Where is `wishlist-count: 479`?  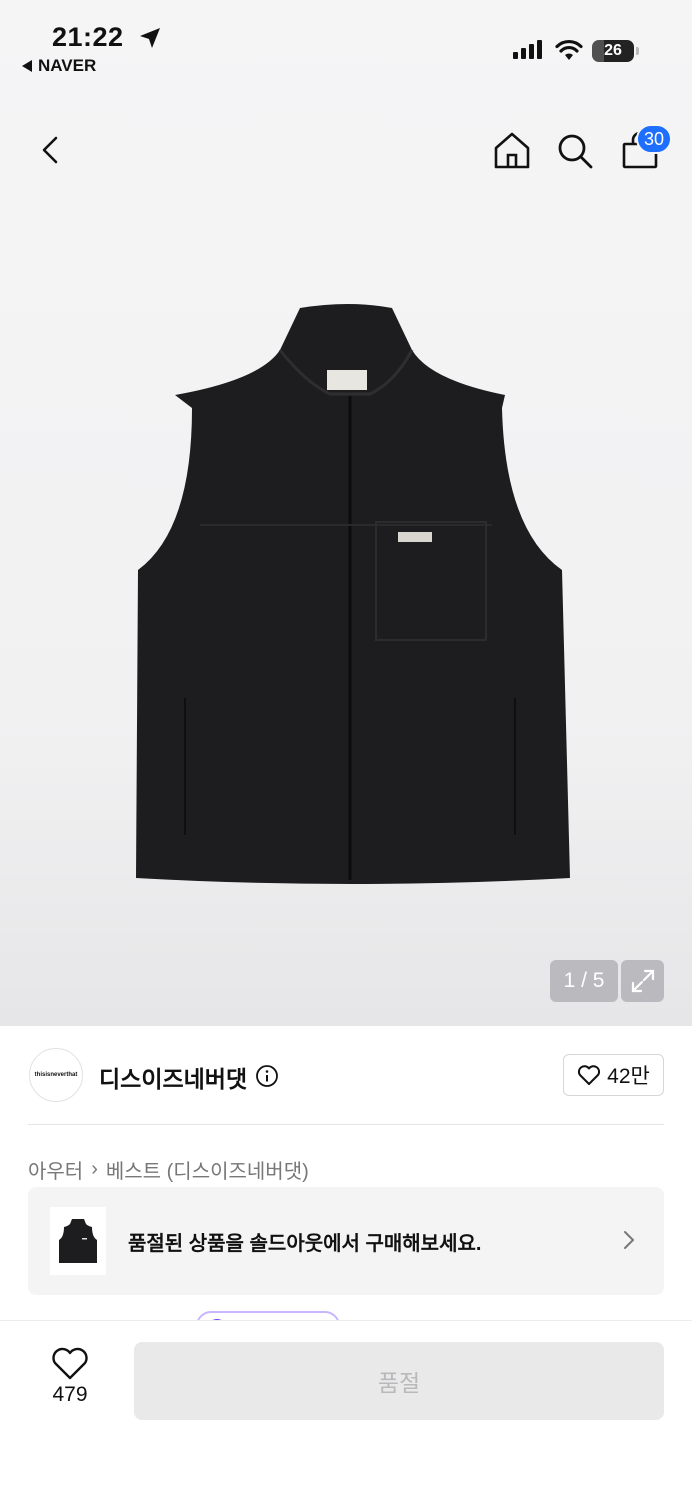
wishlist-count: 479 is located at coordinates (70, 1394).